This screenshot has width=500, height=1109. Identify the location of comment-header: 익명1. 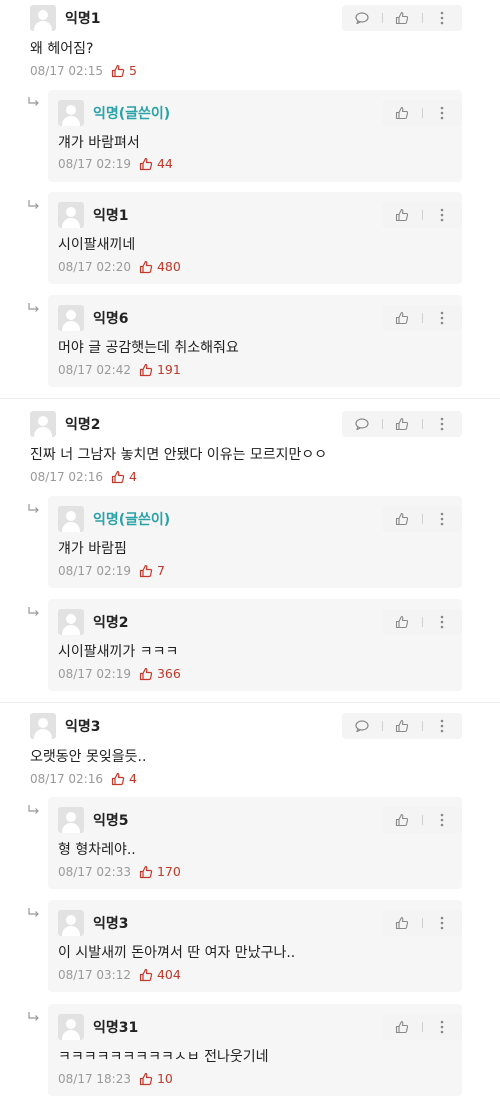
(65, 18).